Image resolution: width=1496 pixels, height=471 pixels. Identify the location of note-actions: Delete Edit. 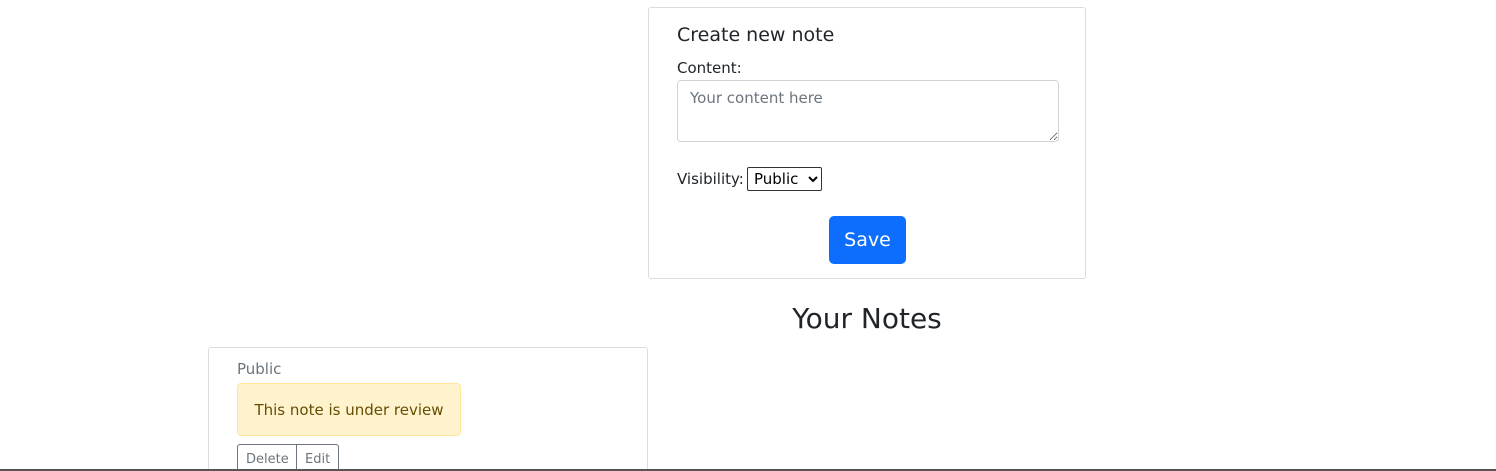
(288, 457).